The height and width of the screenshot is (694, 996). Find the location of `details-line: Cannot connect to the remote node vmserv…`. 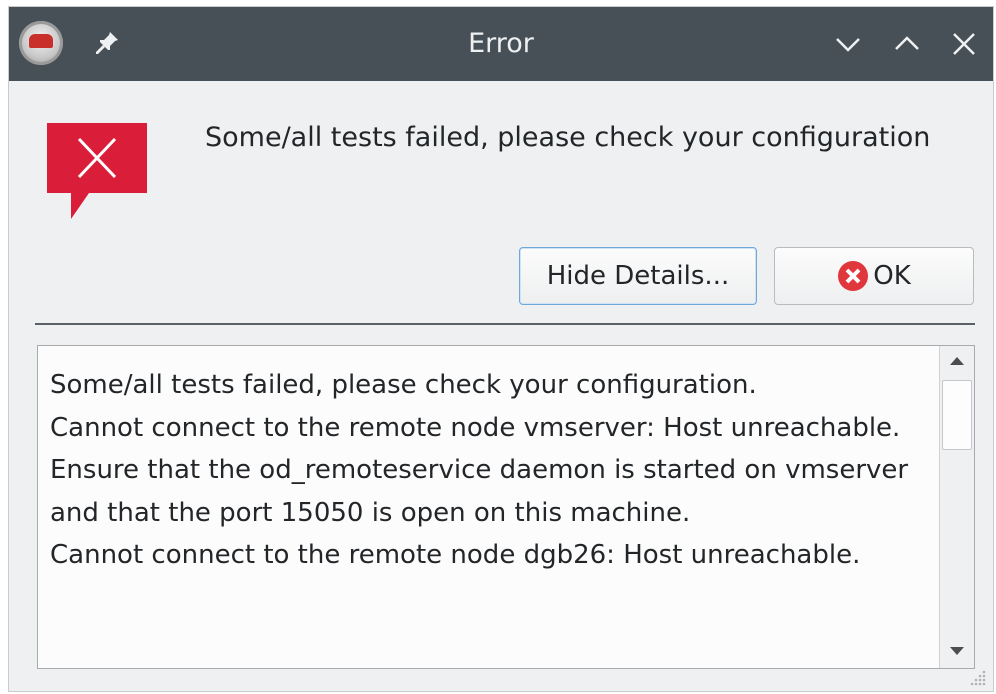

details-line: Cannot connect to the remote node vmserv… is located at coordinates (475, 427).